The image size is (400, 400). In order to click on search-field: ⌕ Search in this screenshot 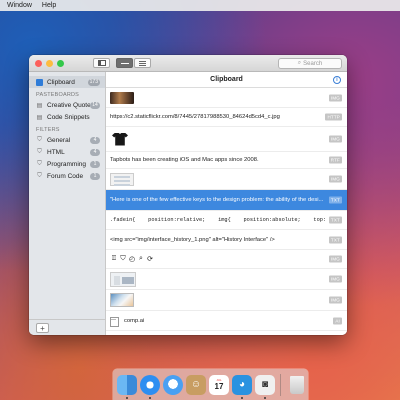, I will do `click(310, 63)`.